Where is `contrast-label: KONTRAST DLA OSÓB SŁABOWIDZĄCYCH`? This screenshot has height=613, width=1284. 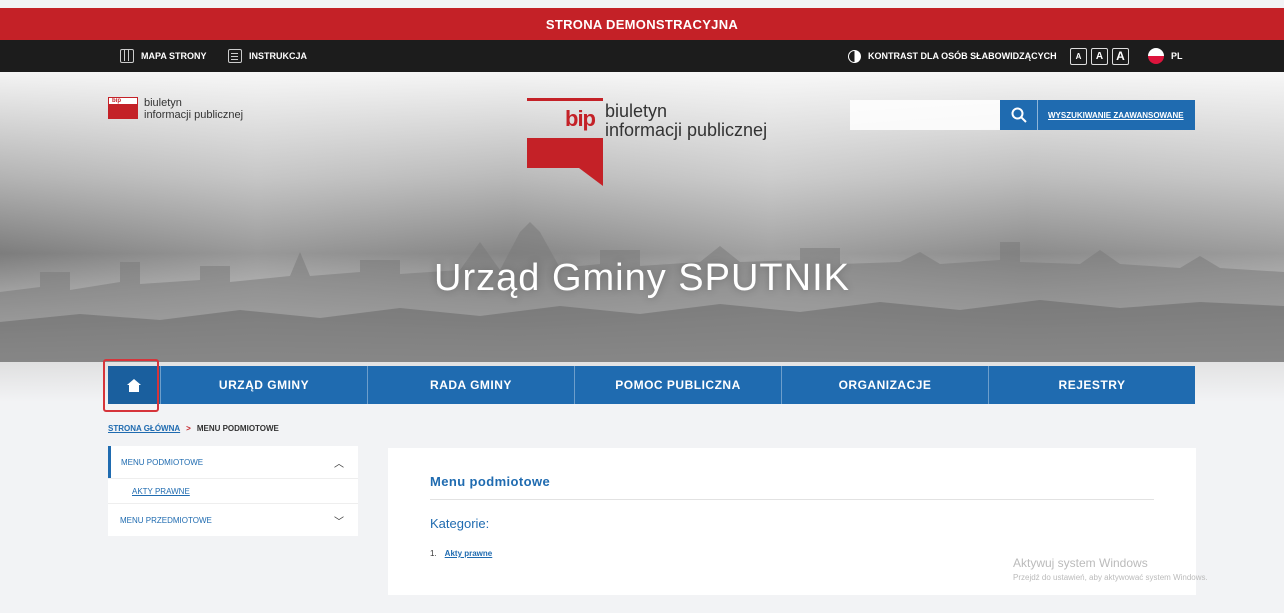
contrast-label: KONTRAST DLA OSÓB SŁABOWIDZĄCYCH is located at coordinates (962, 56).